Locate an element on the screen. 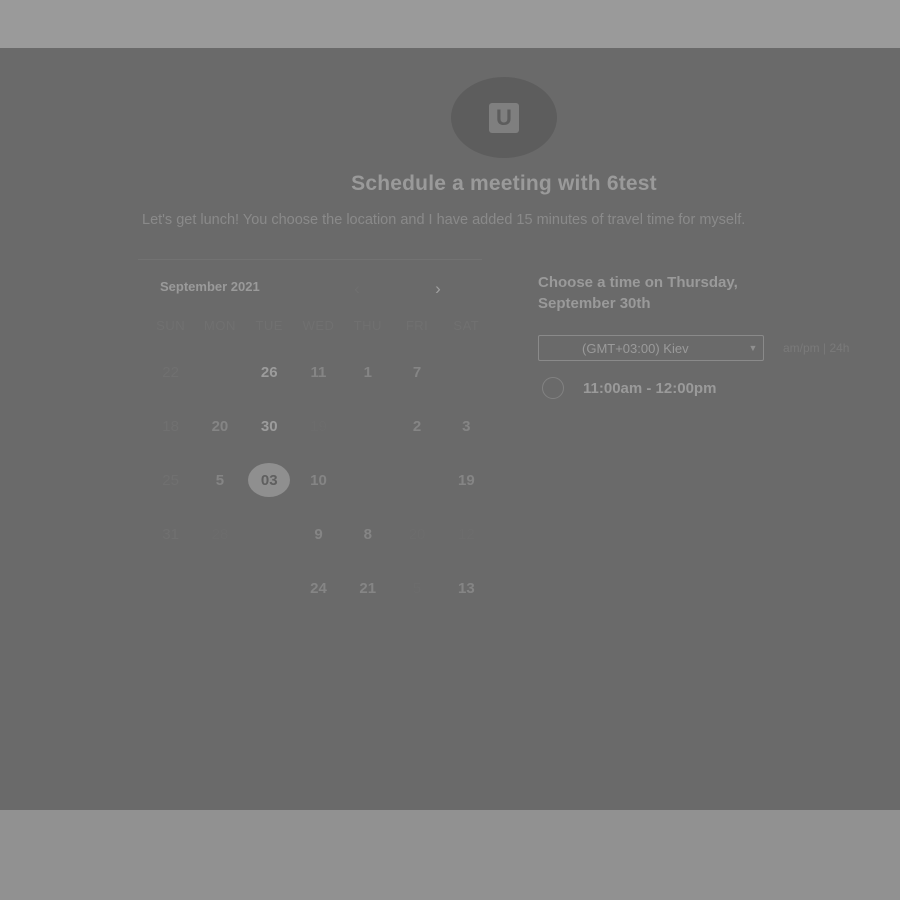  timezone-select: (GMT+03:00) Kiev ▼ is located at coordinates (651, 348).